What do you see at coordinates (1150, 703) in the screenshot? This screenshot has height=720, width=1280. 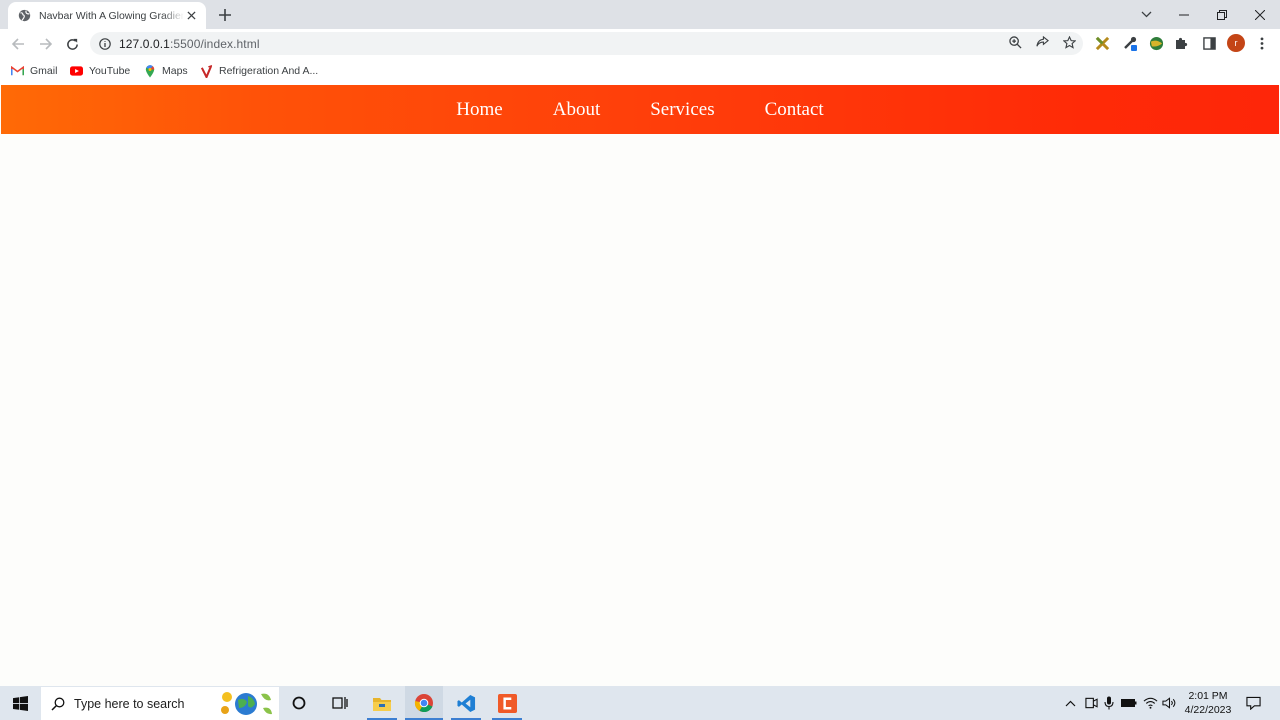 I see `wifi-icon` at bounding box center [1150, 703].